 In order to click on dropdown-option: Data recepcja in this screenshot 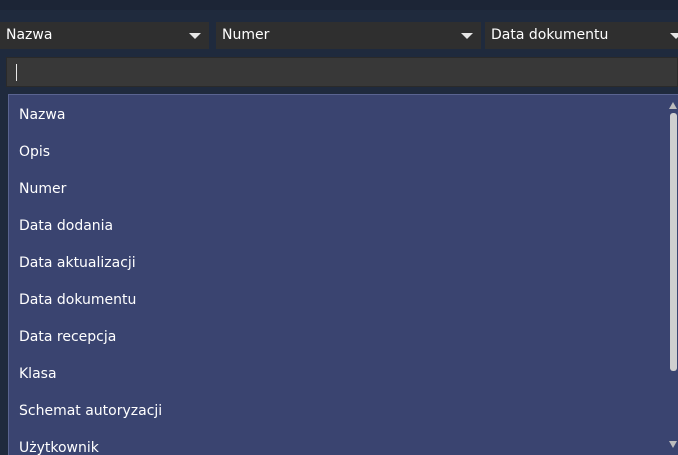, I will do `click(67, 337)`.